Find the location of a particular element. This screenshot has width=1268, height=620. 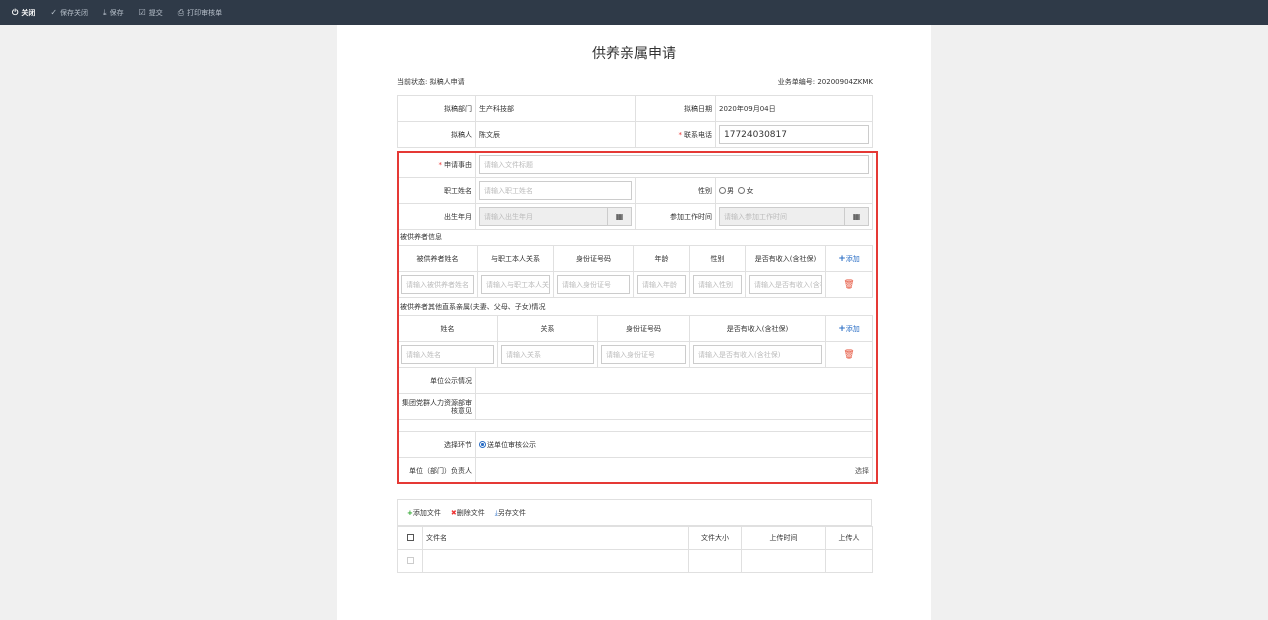

relative-income-input: 请输入是否有收入(含社保) is located at coordinates (757, 354).